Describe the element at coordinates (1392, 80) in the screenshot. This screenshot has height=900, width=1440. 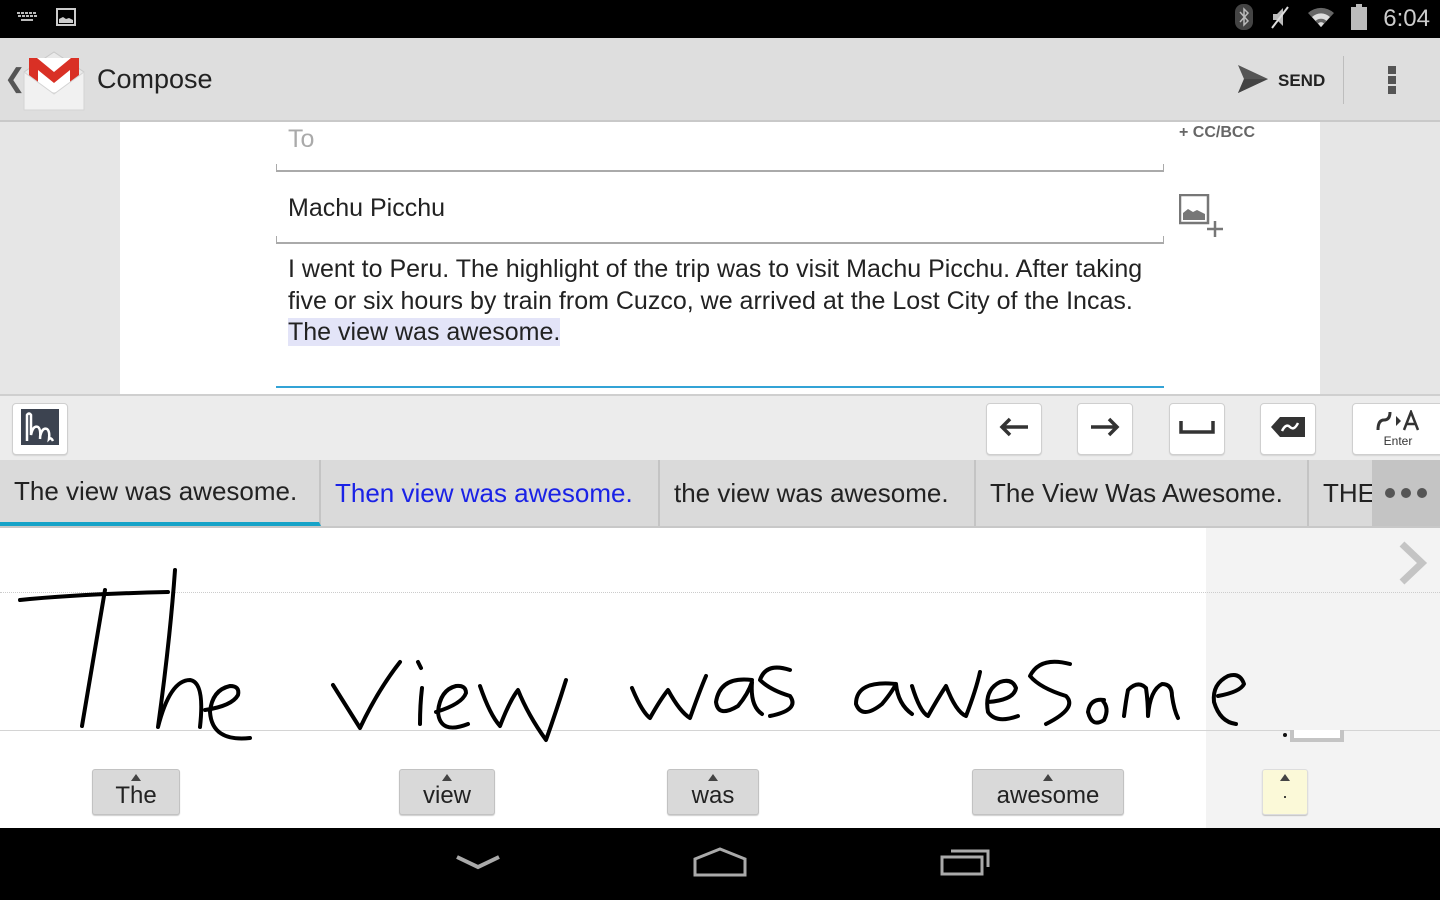
I see `overflow-menu-icon` at that location.